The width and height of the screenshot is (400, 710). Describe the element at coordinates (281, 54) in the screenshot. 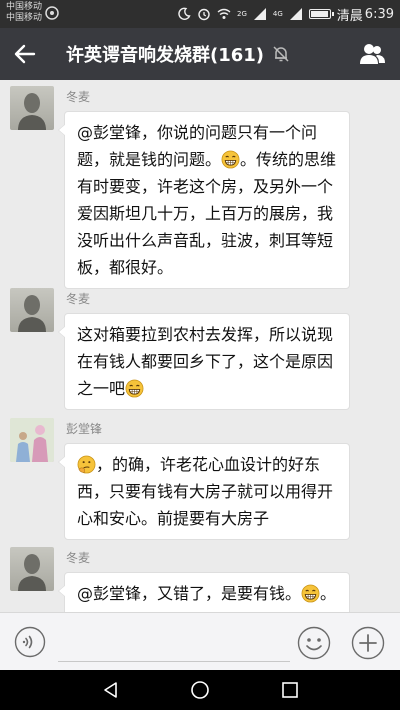

I see `muted-bell-icon` at that location.